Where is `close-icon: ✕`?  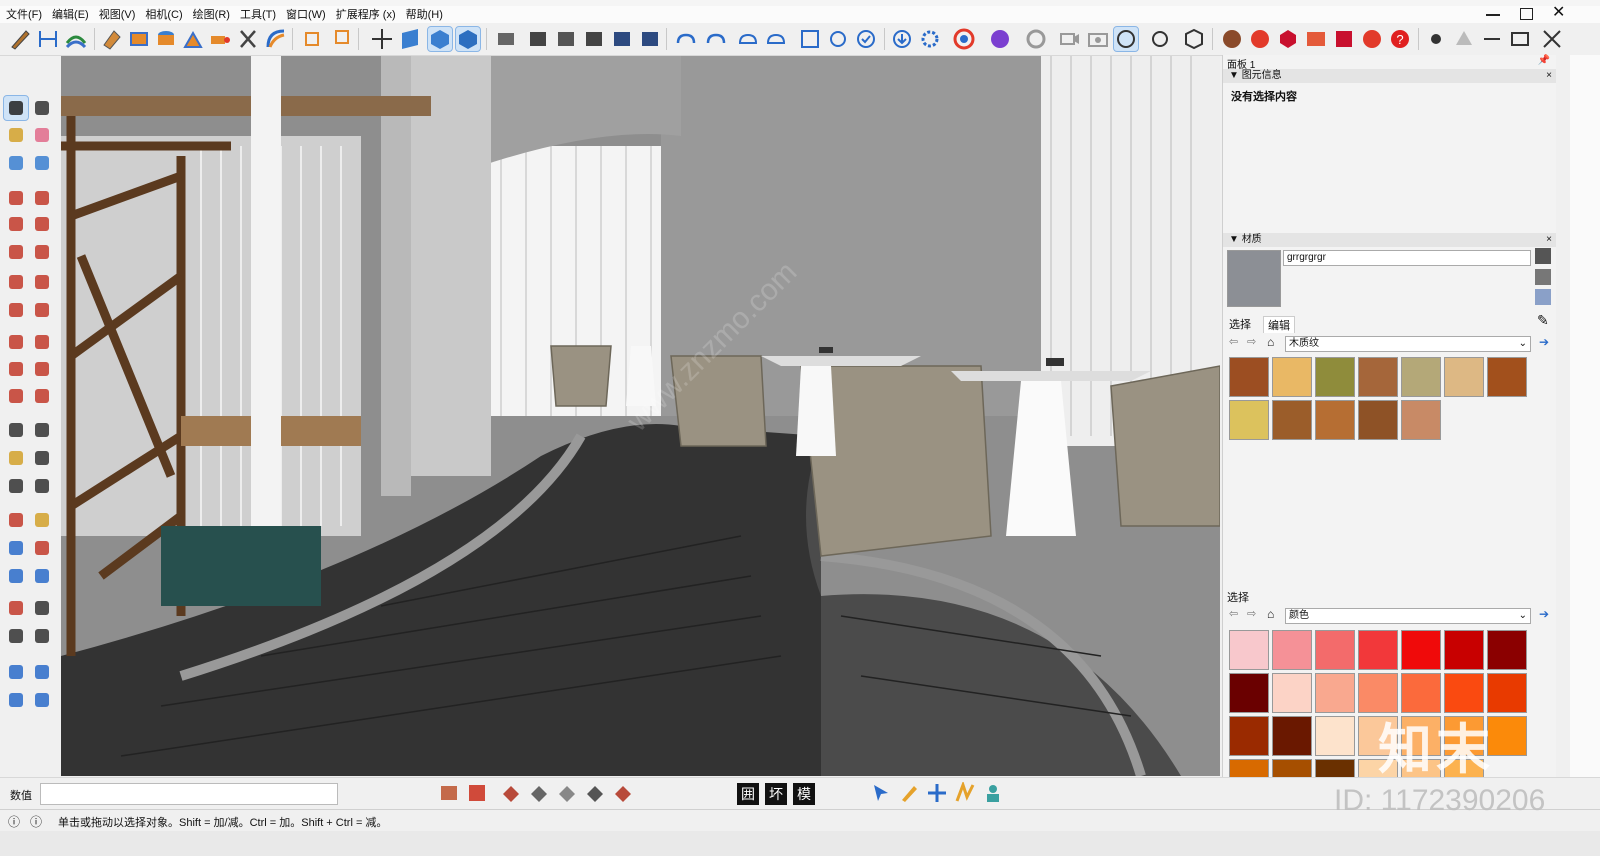
close-icon: ✕ is located at coordinates (1558, 13).